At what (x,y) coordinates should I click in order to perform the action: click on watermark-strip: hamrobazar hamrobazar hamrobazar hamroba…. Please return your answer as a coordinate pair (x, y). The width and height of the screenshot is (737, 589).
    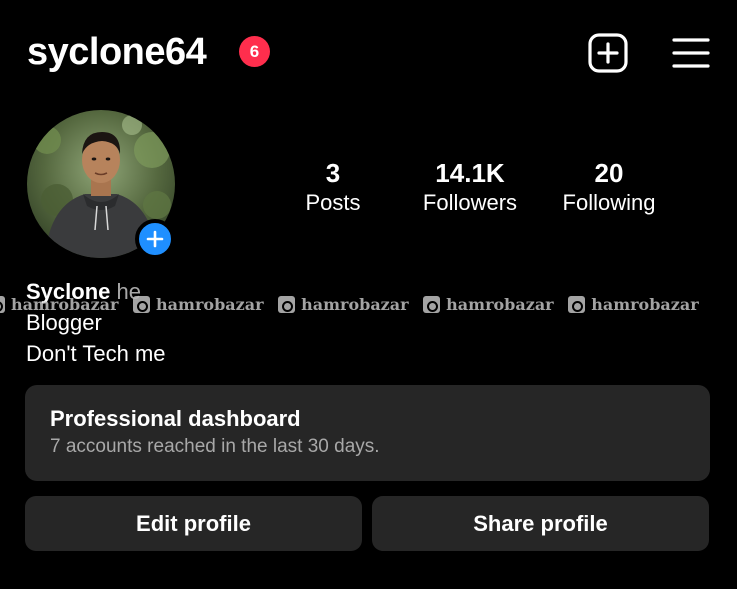
    Looking at the image, I should click on (368, 306).